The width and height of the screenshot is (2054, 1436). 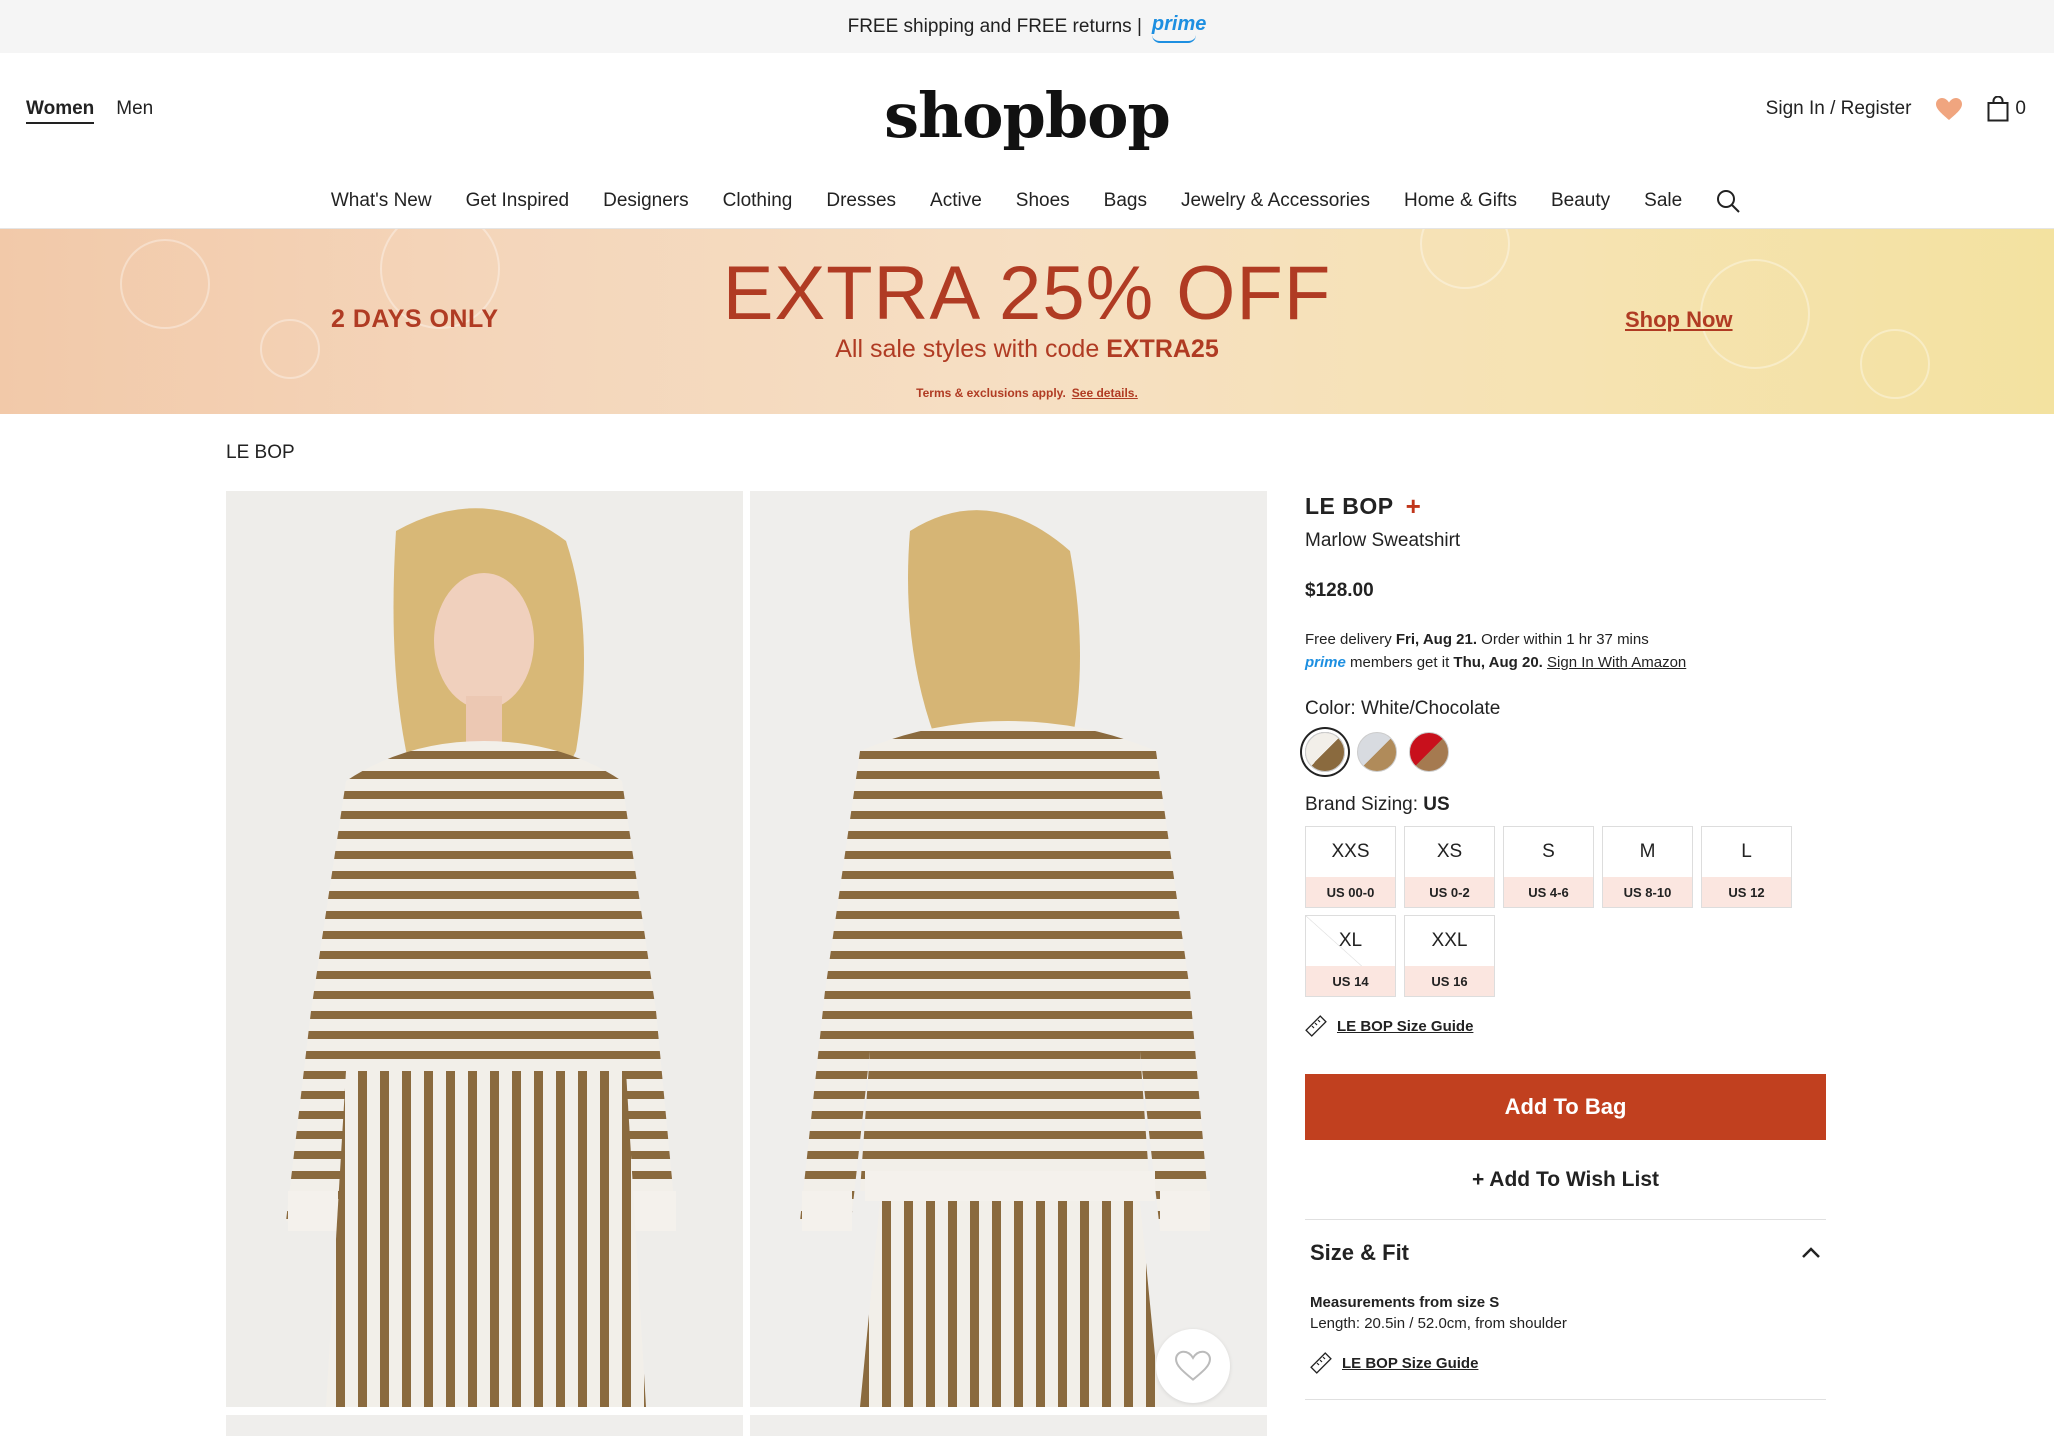 I want to click on nav-get-inspired: Get Inspired, so click(x=518, y=201).